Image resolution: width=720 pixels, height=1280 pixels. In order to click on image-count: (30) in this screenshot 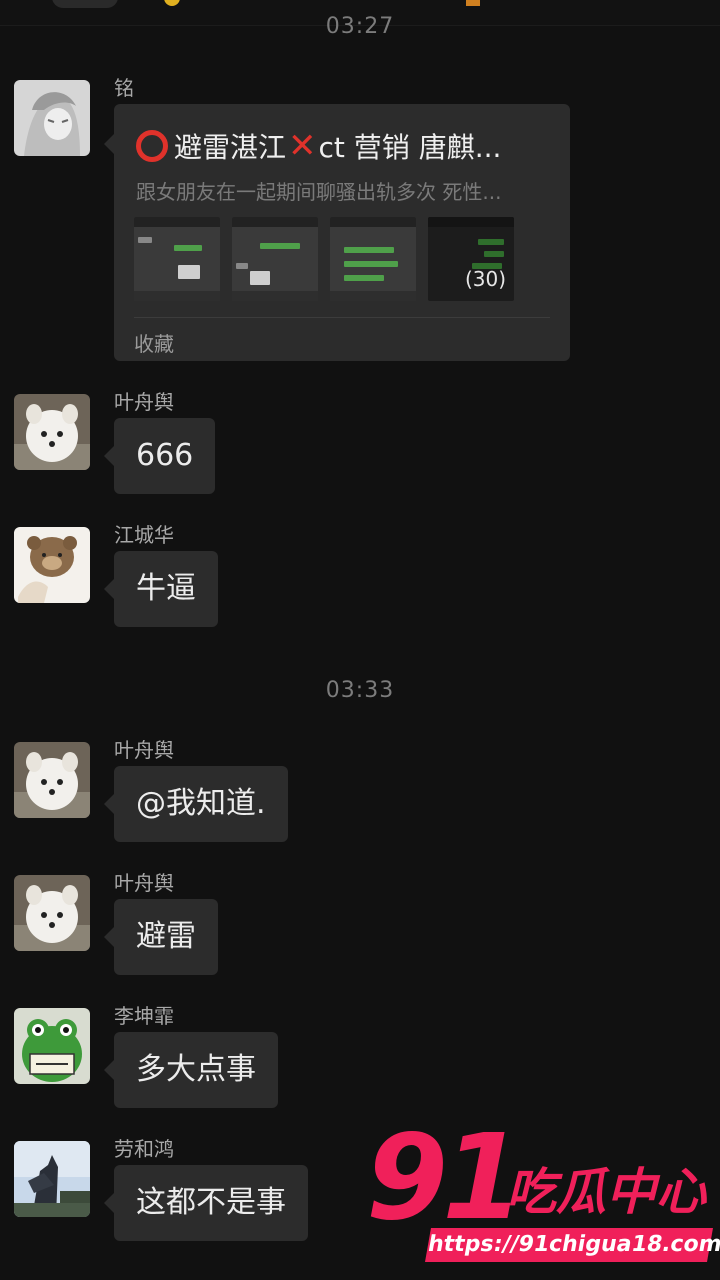, I will do `click(485, 279)`.